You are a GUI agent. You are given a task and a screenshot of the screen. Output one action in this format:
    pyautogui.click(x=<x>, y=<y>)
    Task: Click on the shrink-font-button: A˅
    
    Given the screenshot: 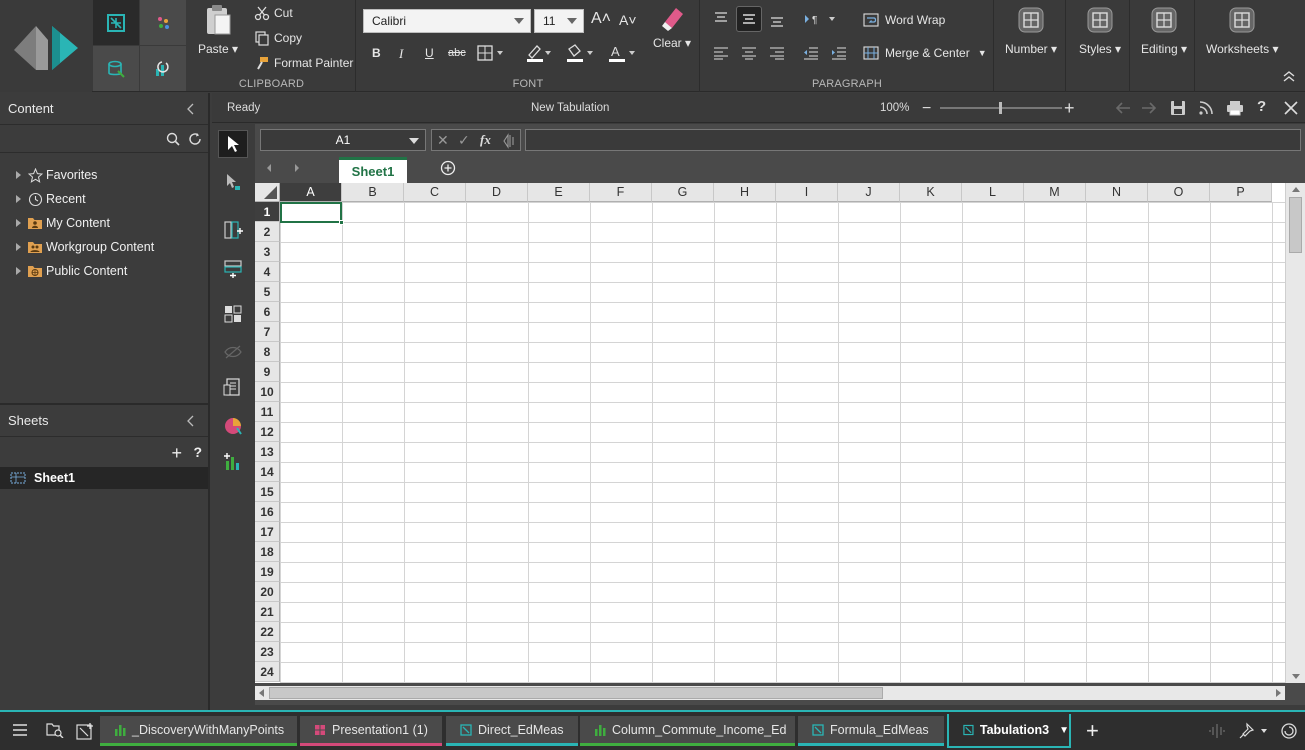 What is the action you would take?
    pyautogui.click(x=628, y=20)
    